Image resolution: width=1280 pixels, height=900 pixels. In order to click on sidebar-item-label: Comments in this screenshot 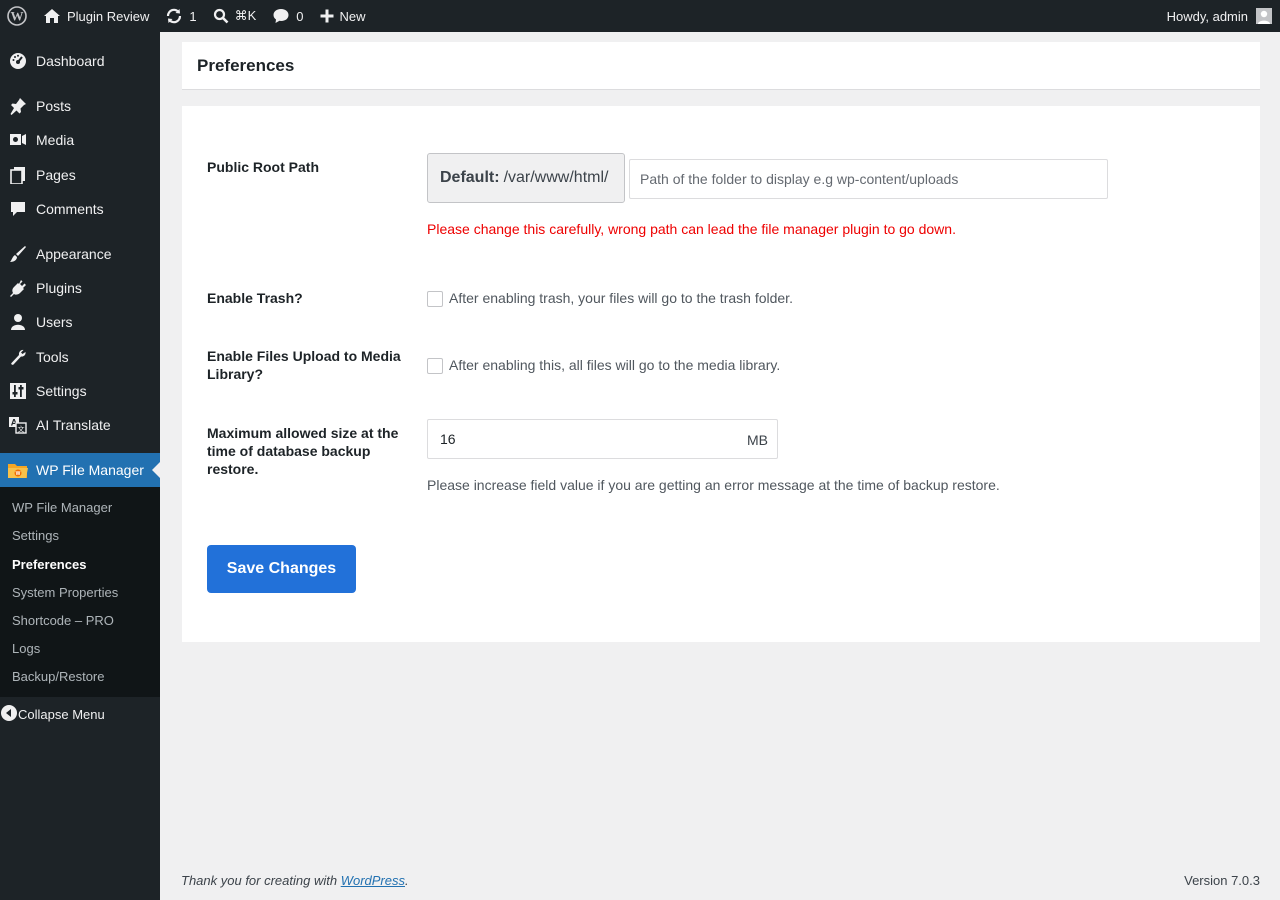, I will do `click(70, 209)`.